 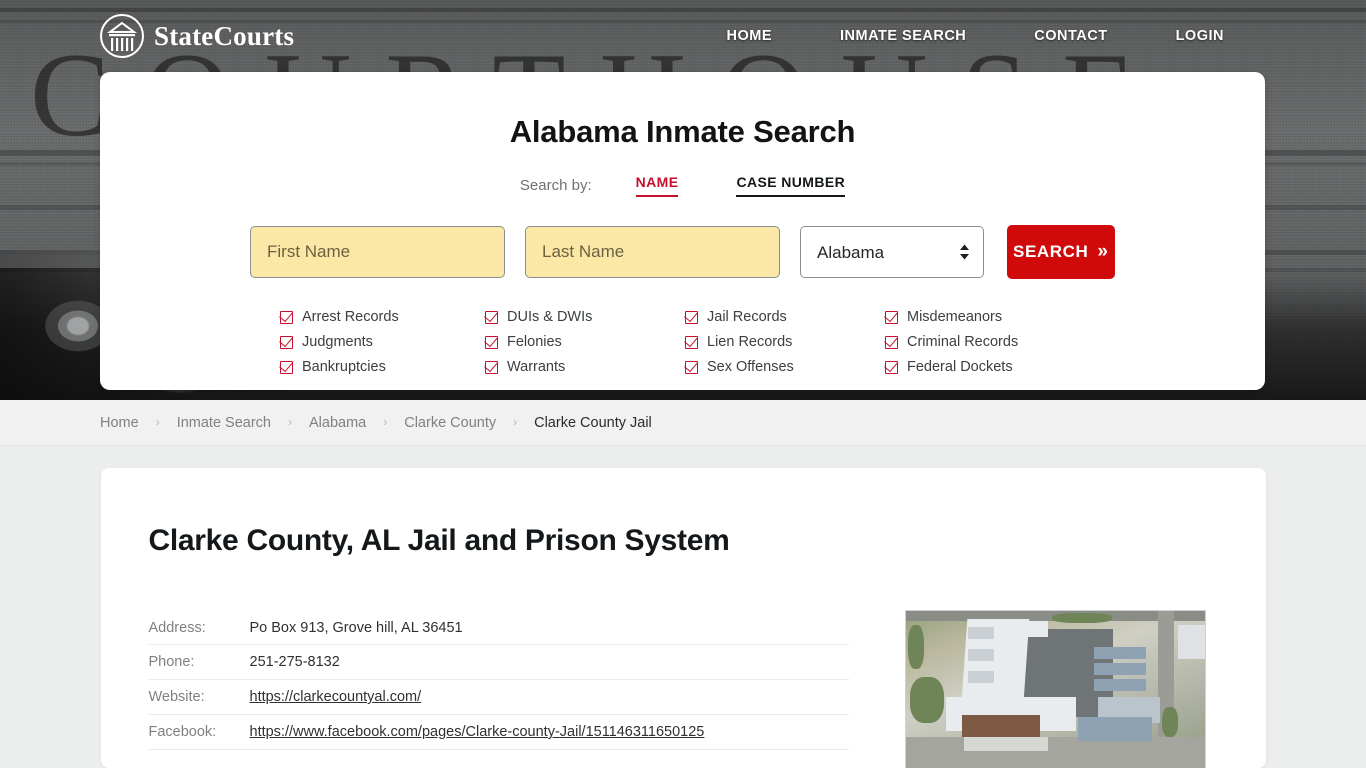 What do you see at coordinates (498, 627) in the screenshot?
I see `facility-info-row: Address: Po Box 913, Grove hill, AL 36451` at bounding box center [498, 627].